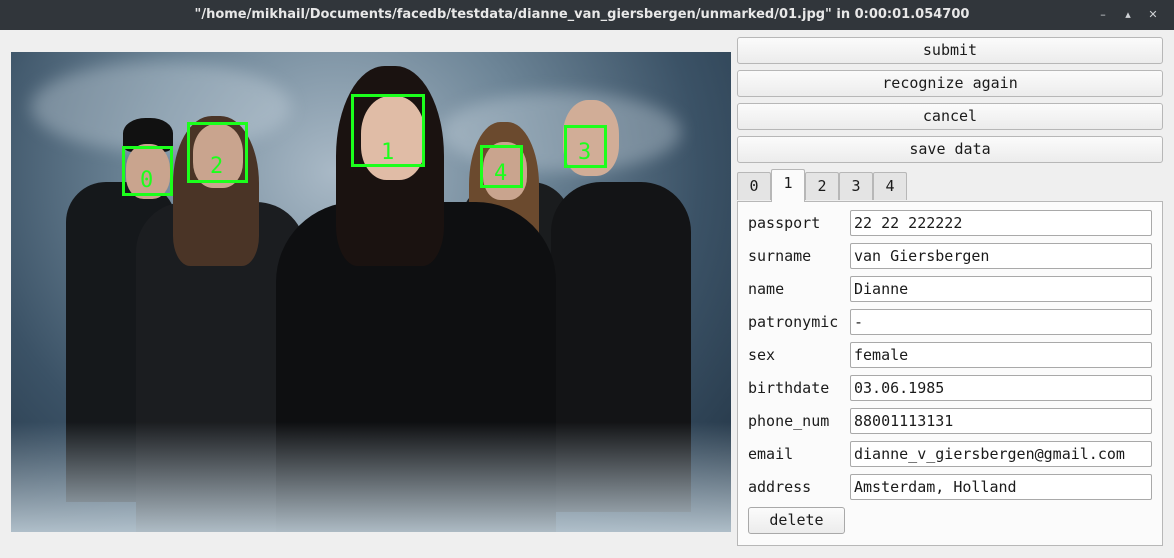 The width and height of the screenshot is (1174, 558). Describe the element at coordinates (950, 50) in the screenshot. I see `submit-button: submit` at that location.